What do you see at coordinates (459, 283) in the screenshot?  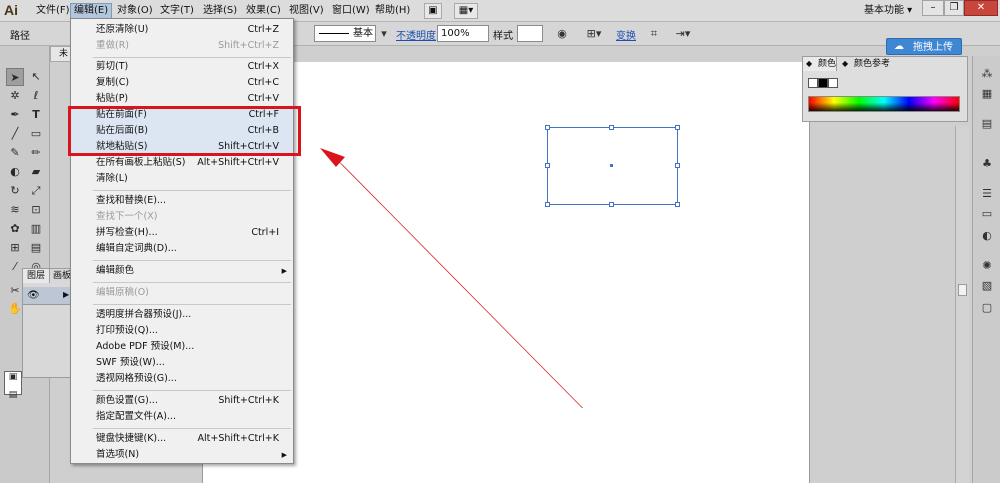 I see `annotation-arrow-shaft` at bounding box center [459, 283].